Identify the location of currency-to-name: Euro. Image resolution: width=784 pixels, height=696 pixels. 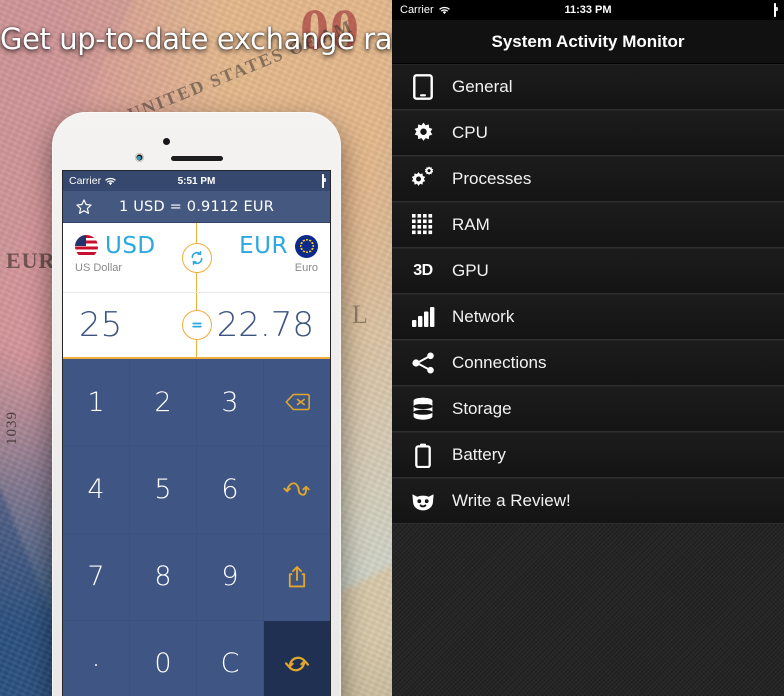
(306, 268).